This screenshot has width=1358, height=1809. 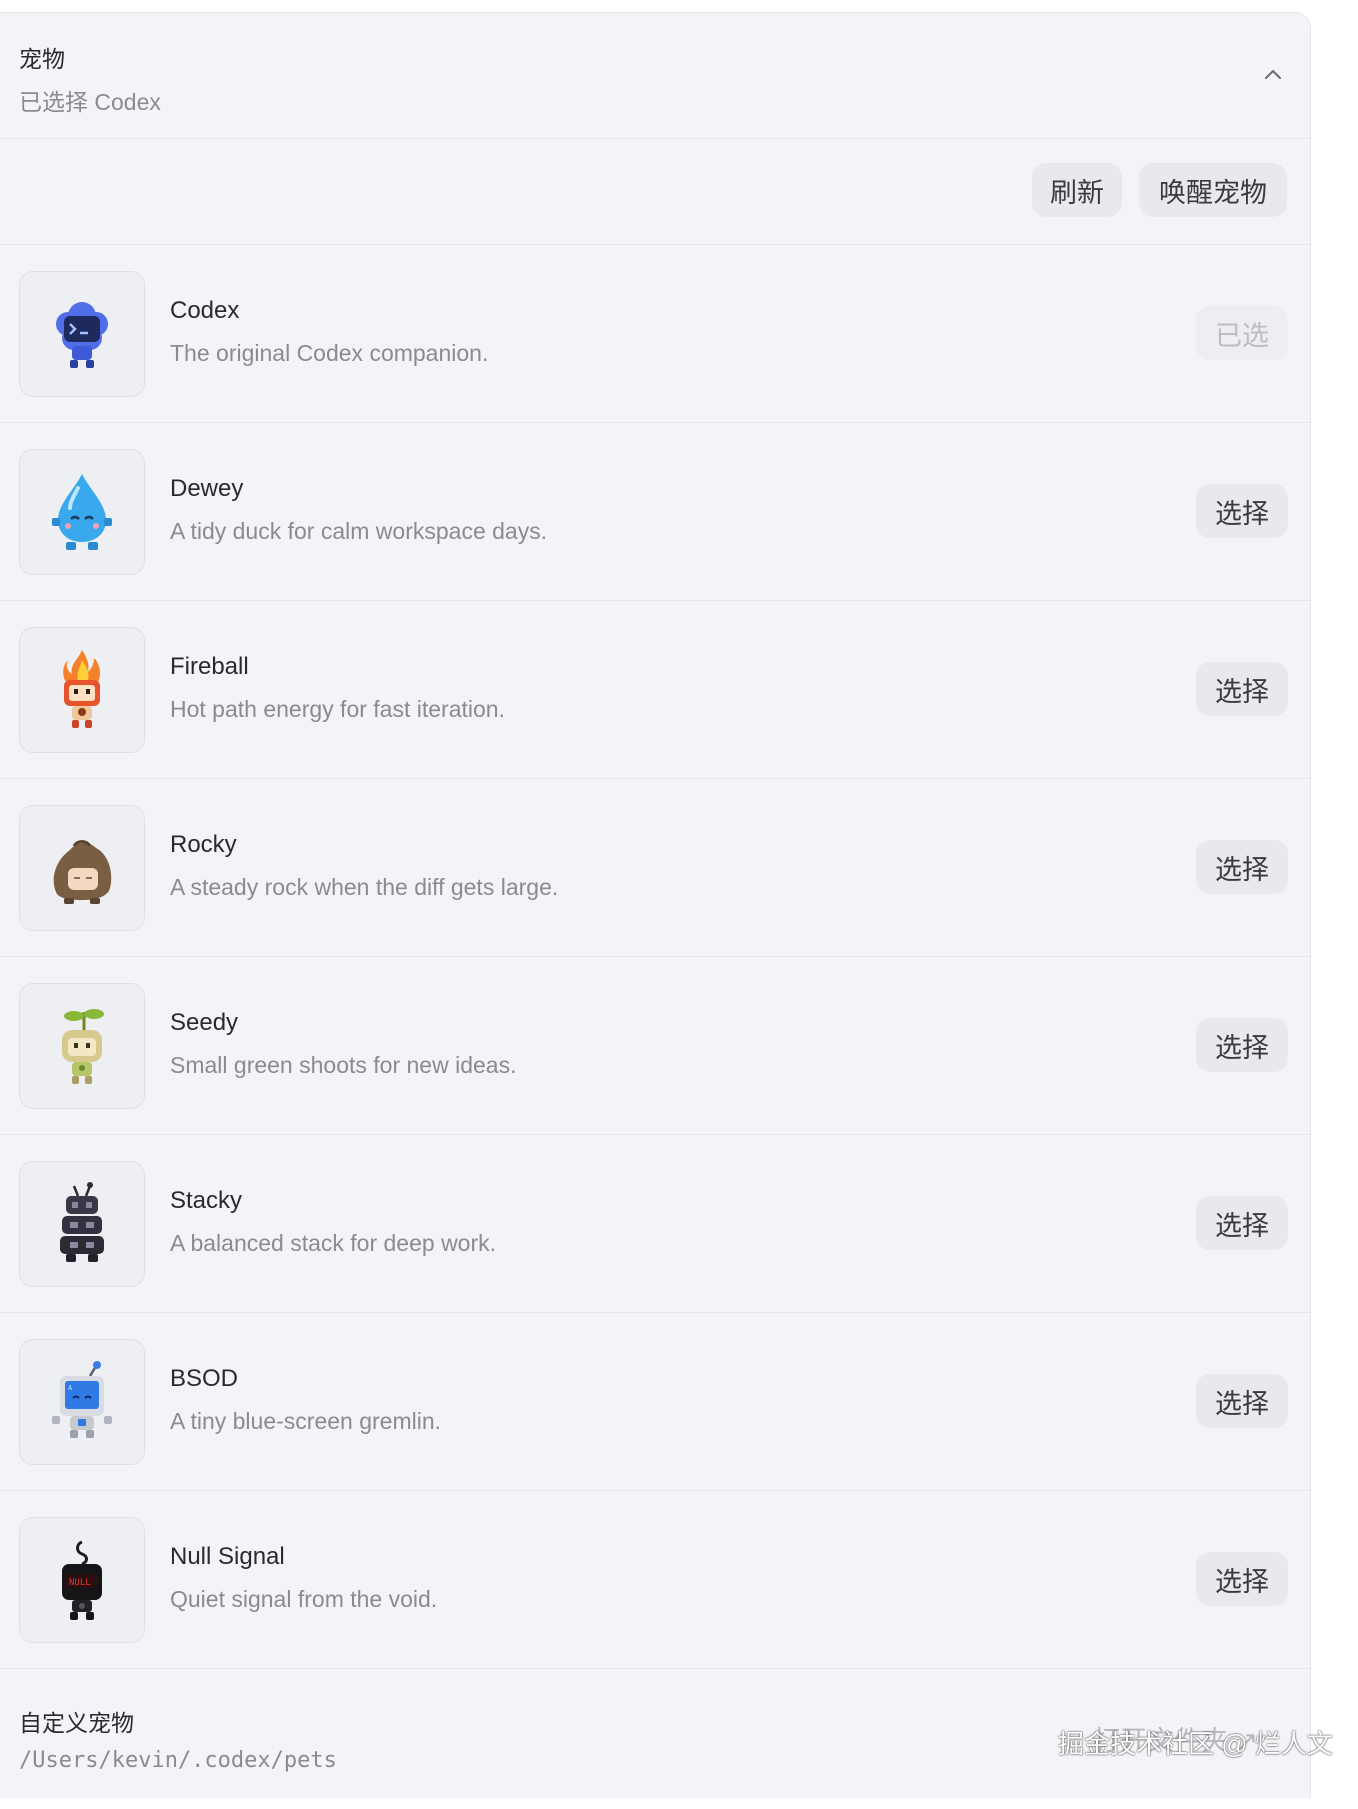 What do you see at coordinates (364, 887) in the screenshot?
I see `pet-description: A steady rock when the diff gets large.` at bounding box center [364, 887].